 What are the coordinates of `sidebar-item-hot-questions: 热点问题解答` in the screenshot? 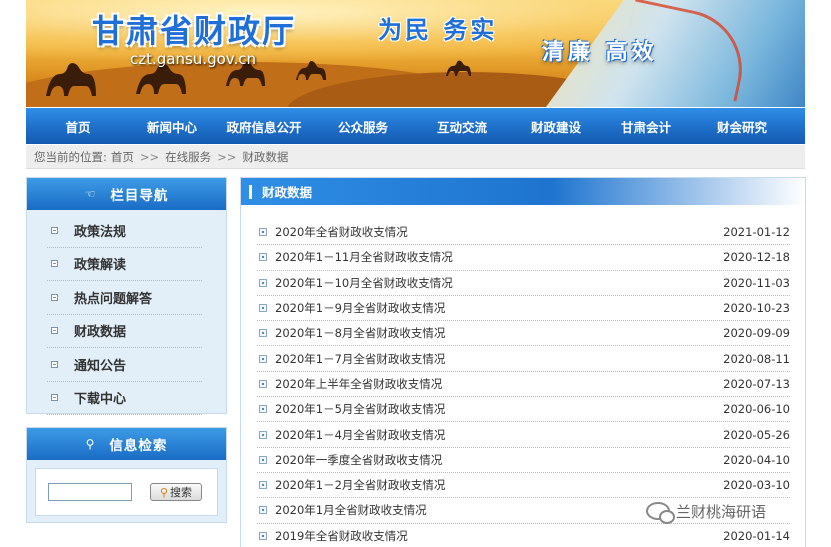 It's located at (124, 298).